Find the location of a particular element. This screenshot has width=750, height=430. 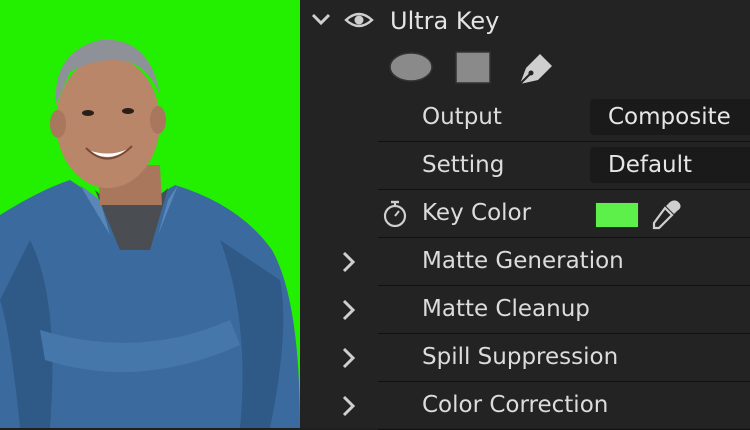

group-spill-suppression: Spill Suppression is located at coordinates (546, 358).